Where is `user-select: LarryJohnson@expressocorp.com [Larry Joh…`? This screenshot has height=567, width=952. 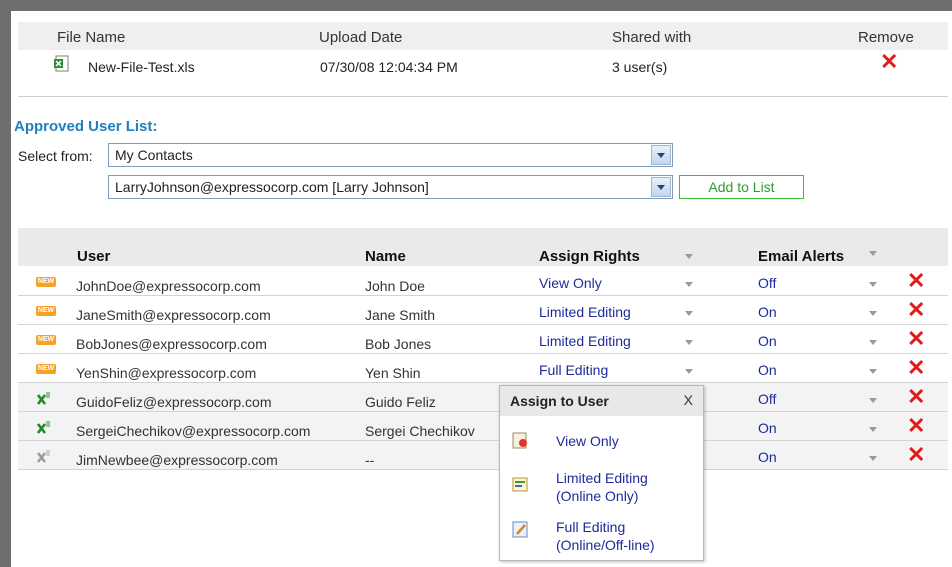
user-select: LarryJohnson@expressocorp.com [Larry Joh… is located at coordinates (390, 187).